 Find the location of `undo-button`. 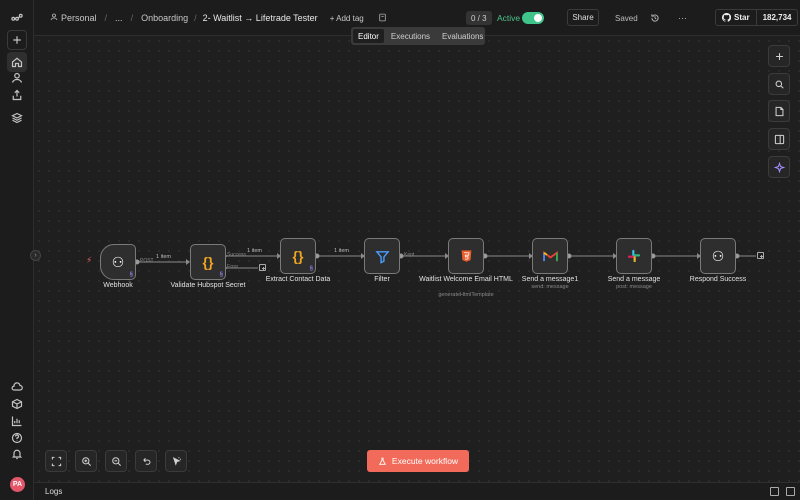

undo-button is located at coordinates (146, 461).